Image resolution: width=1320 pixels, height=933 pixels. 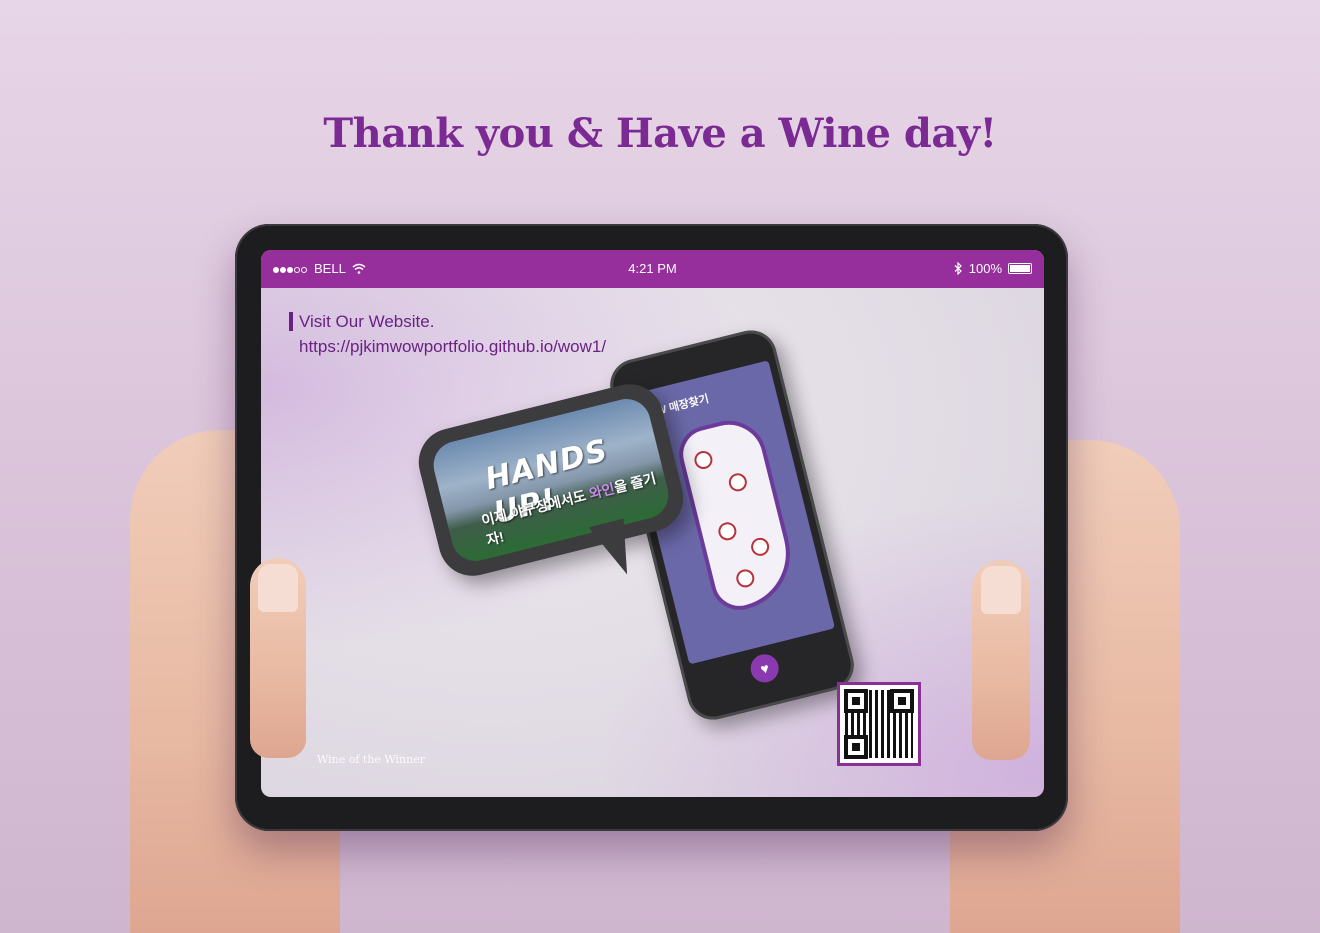 What do you see at coordinates (660, 133) in the screenshot?
I see `page-headline: Thank you & Have a Wine day!` at bounding box center [660, 133].